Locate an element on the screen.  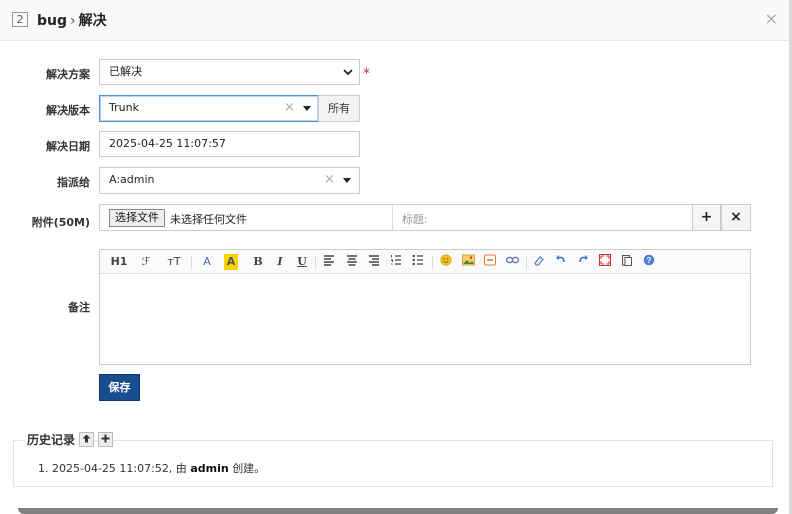
italic-button: I is located at coordinates (280, 262).